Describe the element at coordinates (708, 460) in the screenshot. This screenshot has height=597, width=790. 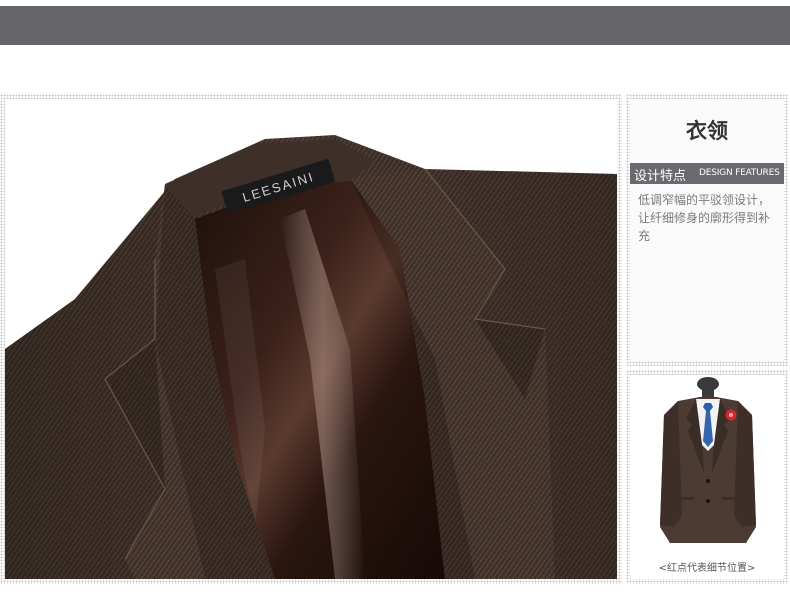
I see `suit-mannequin-illustration` at that location.